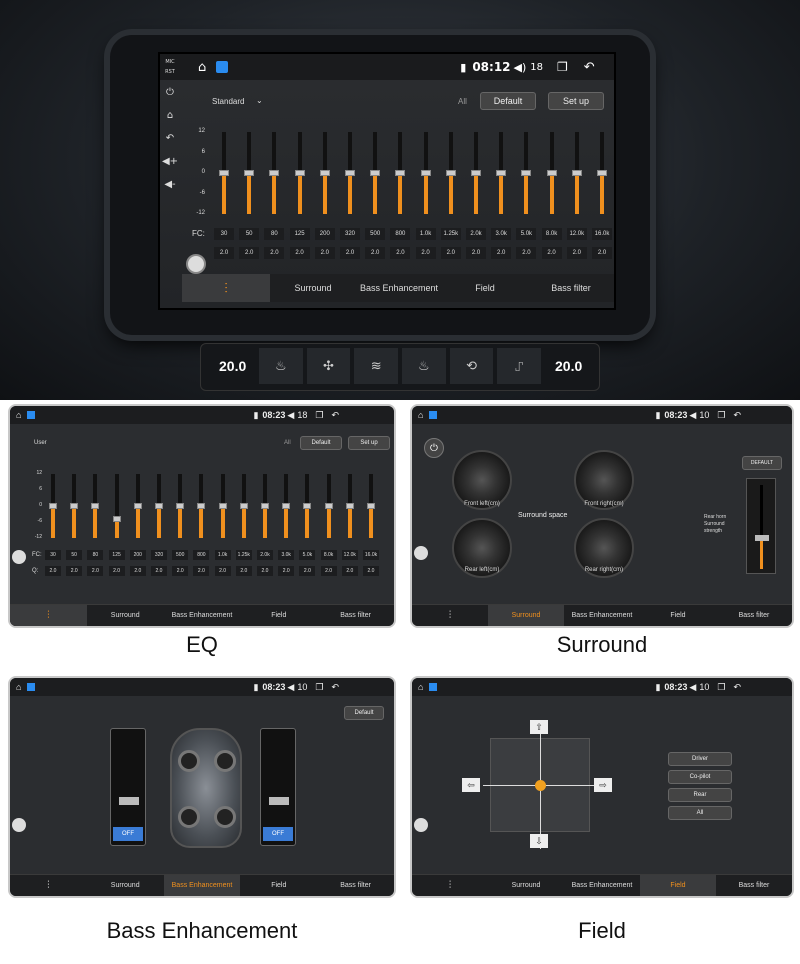 The image size is (800, 964). What do you see at coordinates (471, 366) in the screenshot?
I see `recirculate-icon: ⟲` at bounding box center [471, 366].